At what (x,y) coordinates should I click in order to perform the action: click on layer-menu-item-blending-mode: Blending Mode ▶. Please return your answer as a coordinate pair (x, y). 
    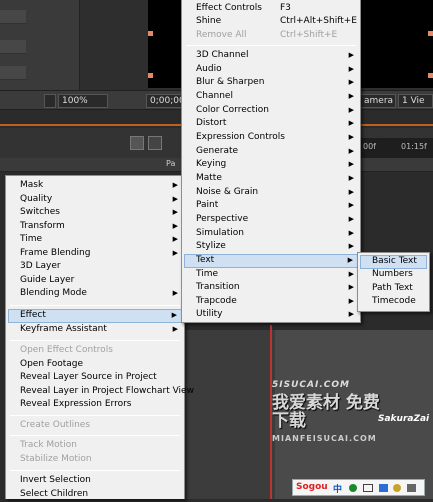
    Looking at the image, I should click on (95, 294).